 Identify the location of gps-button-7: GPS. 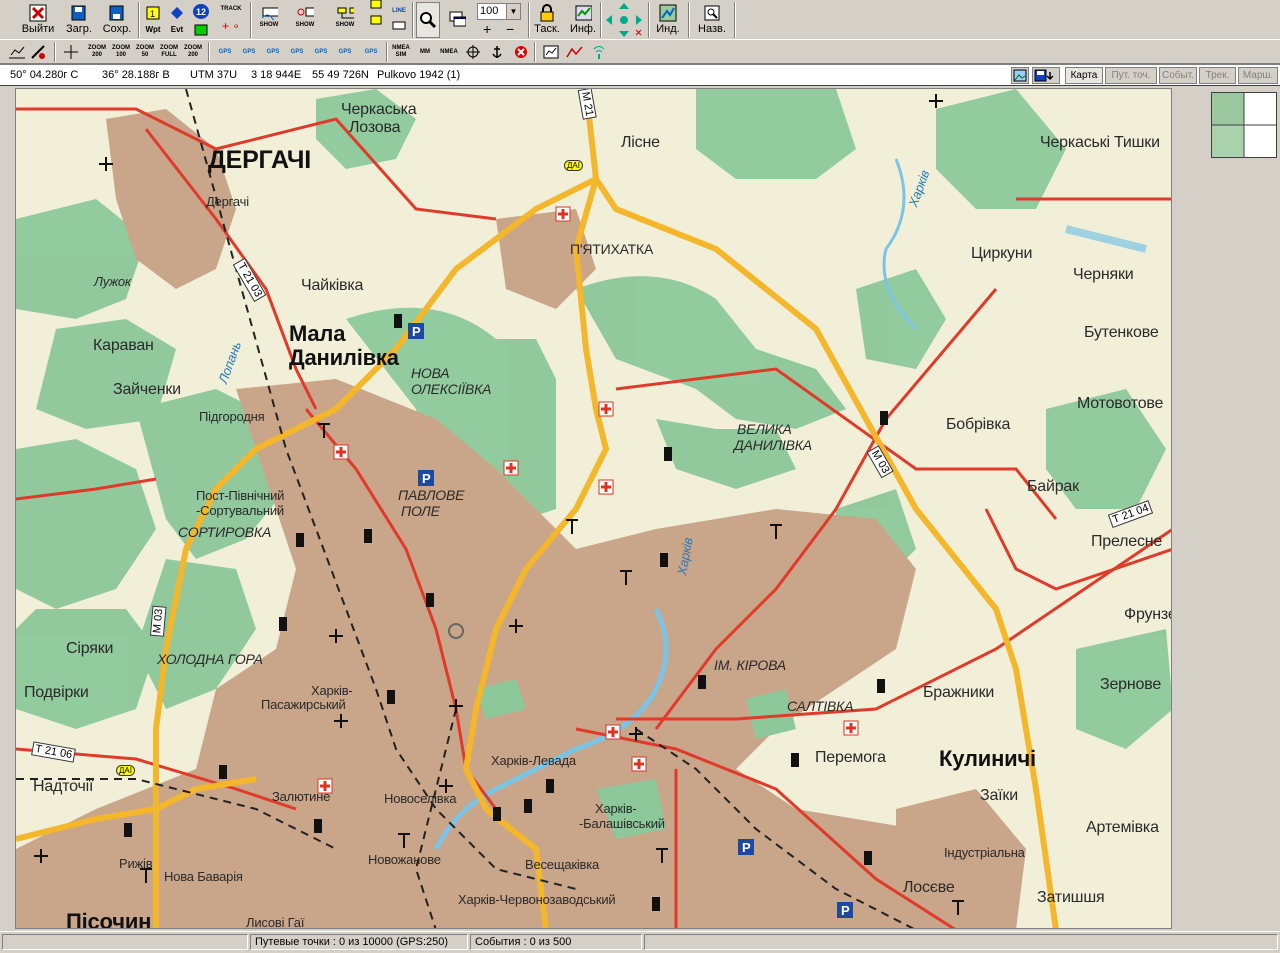
(371, 52).